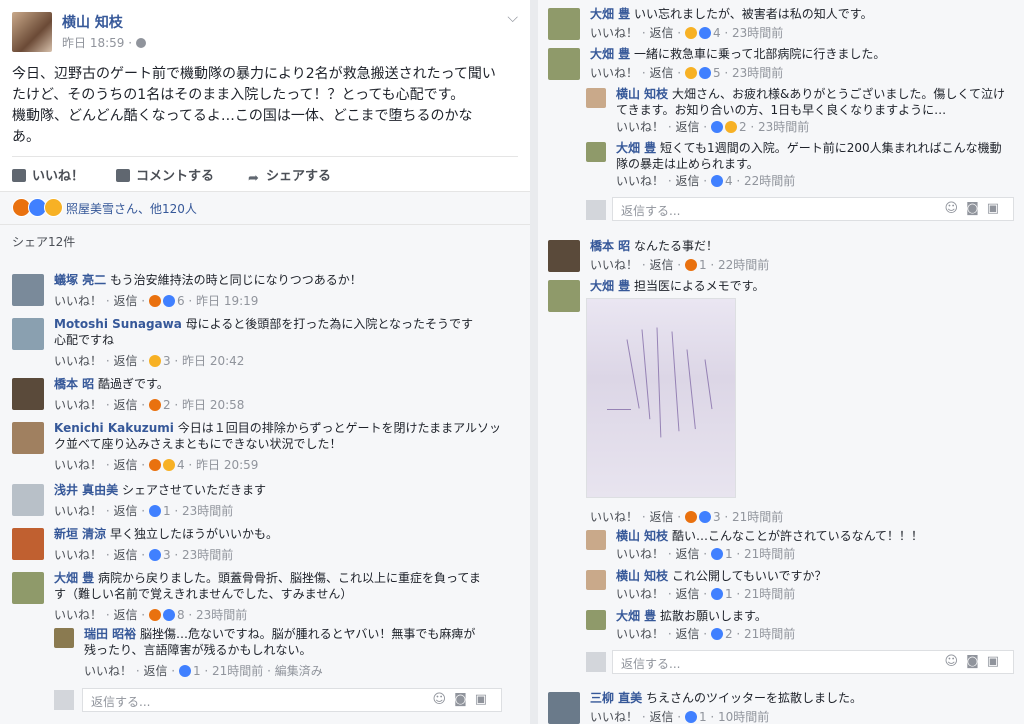 This screenshot has width=1024, height=724. Describe the element at coordinates (181, 301) in the screenshot. I see `reaction-count: 6` at that location.